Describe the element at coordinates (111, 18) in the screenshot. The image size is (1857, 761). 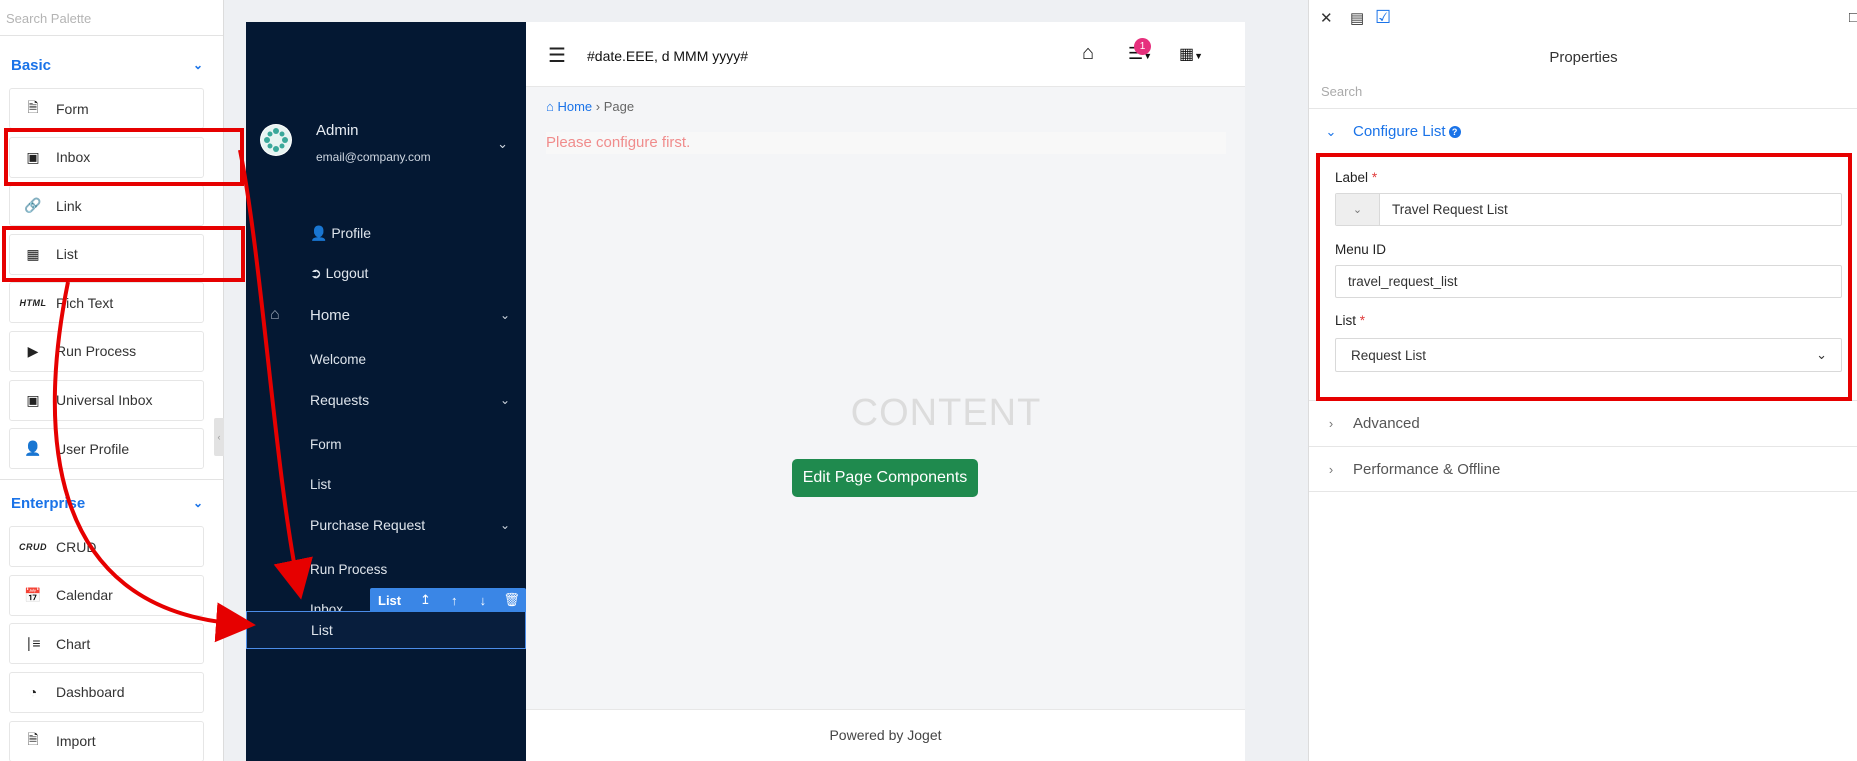
I see `palette-search-input: Search Palette` at that location.